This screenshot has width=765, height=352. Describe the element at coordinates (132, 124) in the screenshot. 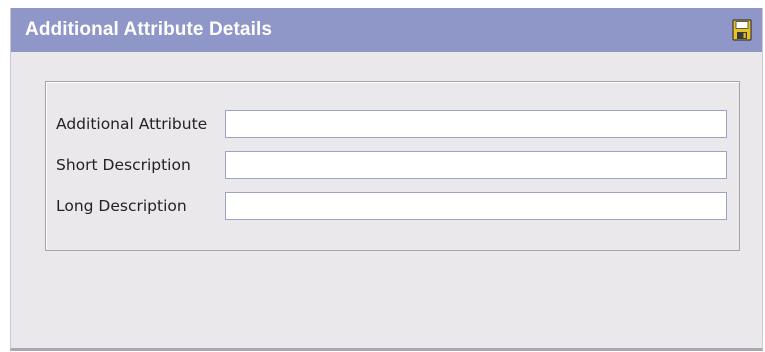

I see `additional-attribute-label: Additional Attribute` at that location.